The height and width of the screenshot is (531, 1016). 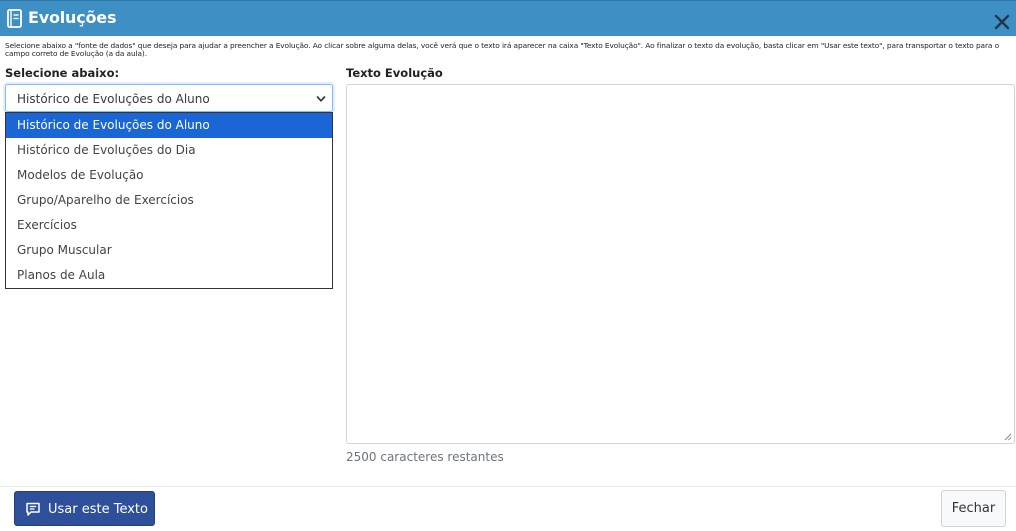 I want to click on option-modelos-evolucao: Modelos de Evolução, so click(x=169, y=175).